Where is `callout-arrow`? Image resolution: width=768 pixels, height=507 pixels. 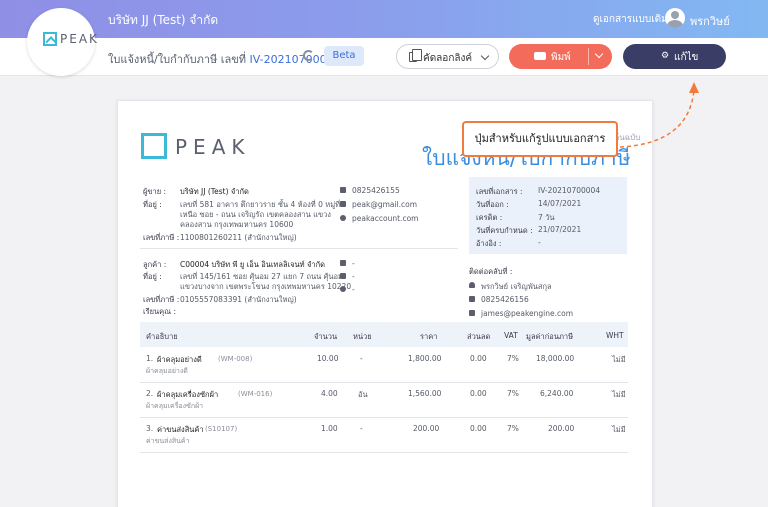 callout-arrow is located at coordinates (659, 115).